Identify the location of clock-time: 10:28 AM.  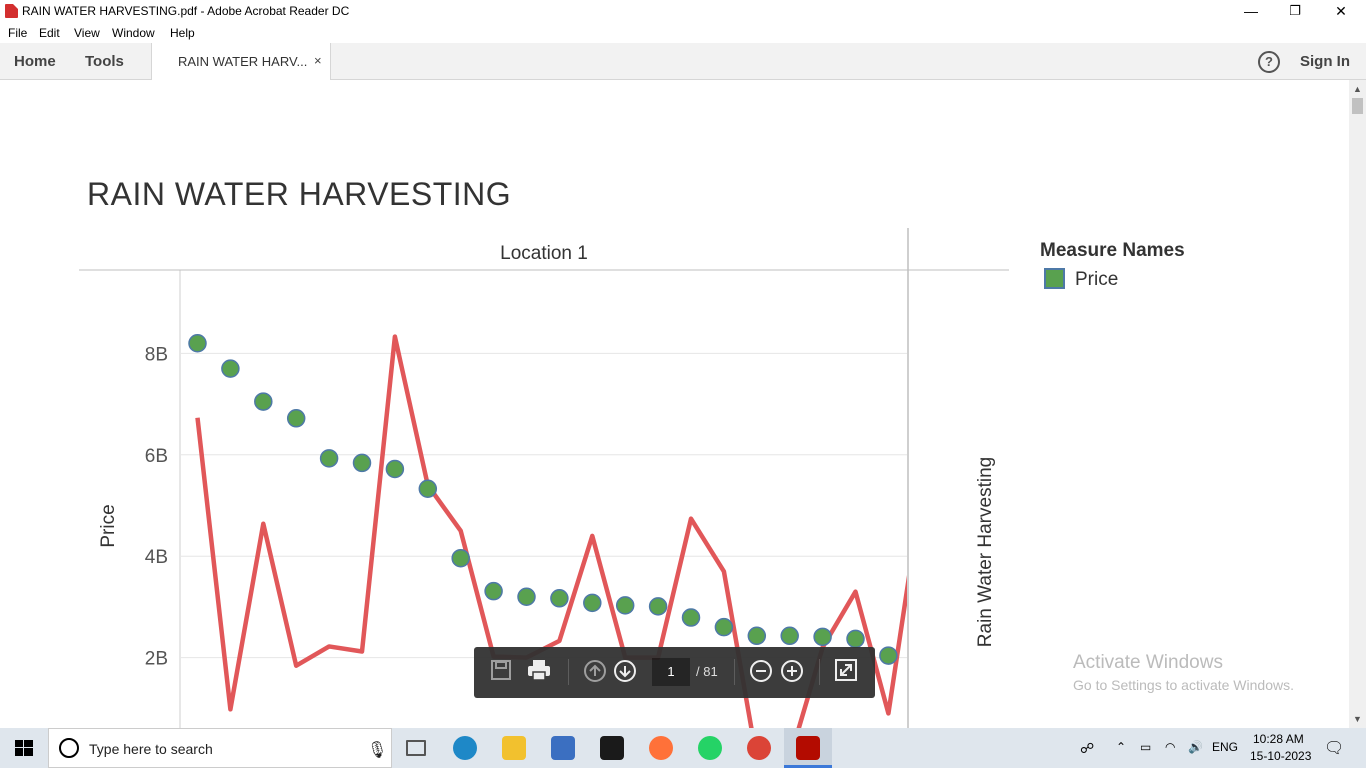
(1278, 739).